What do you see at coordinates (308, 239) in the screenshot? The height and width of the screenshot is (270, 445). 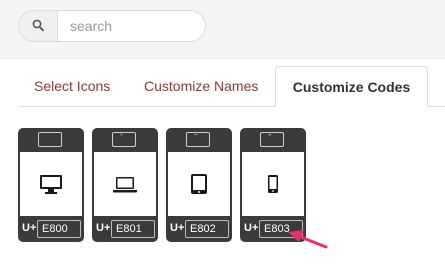 I see `annotation-arrow-icon` at bounding box center [308, 239].